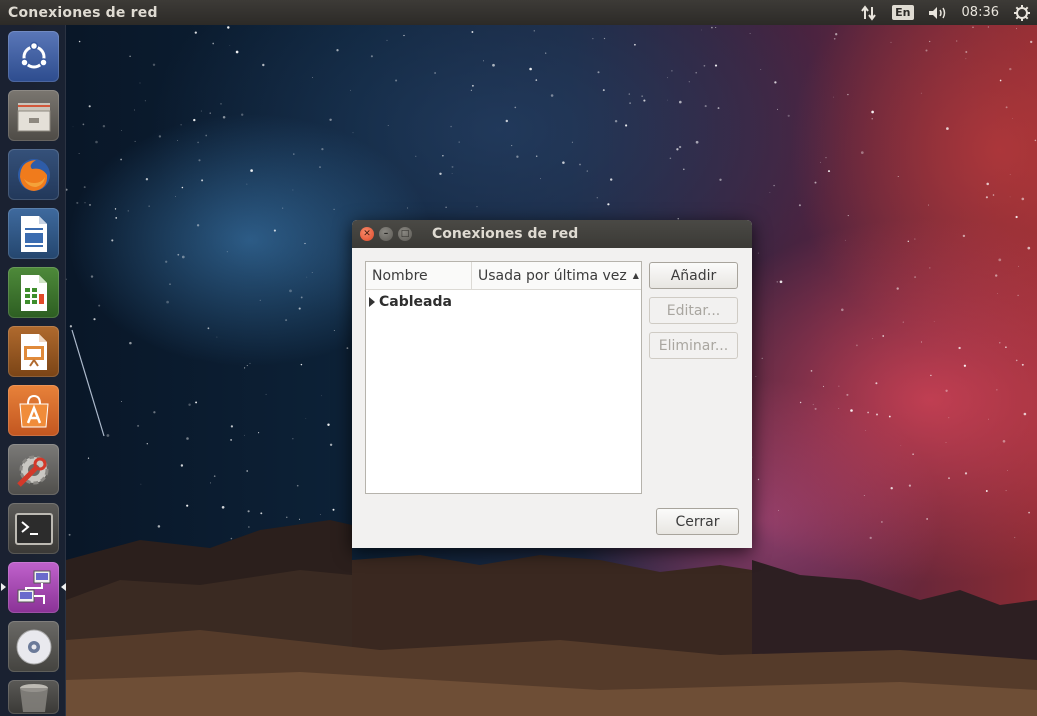  I want to click on files-icon, so click(33, 115).